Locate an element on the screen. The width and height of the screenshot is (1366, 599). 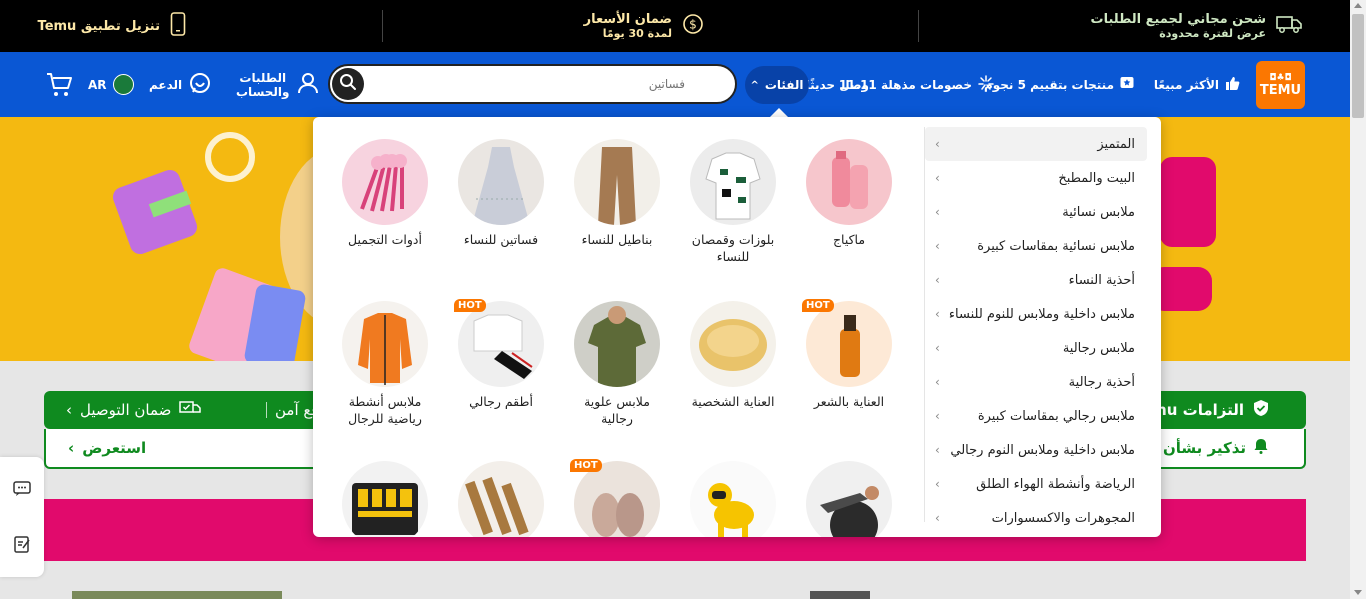
category-item: الرياضة وأنشطة الهواء الطلق › is located at coordinates (1036, 484).